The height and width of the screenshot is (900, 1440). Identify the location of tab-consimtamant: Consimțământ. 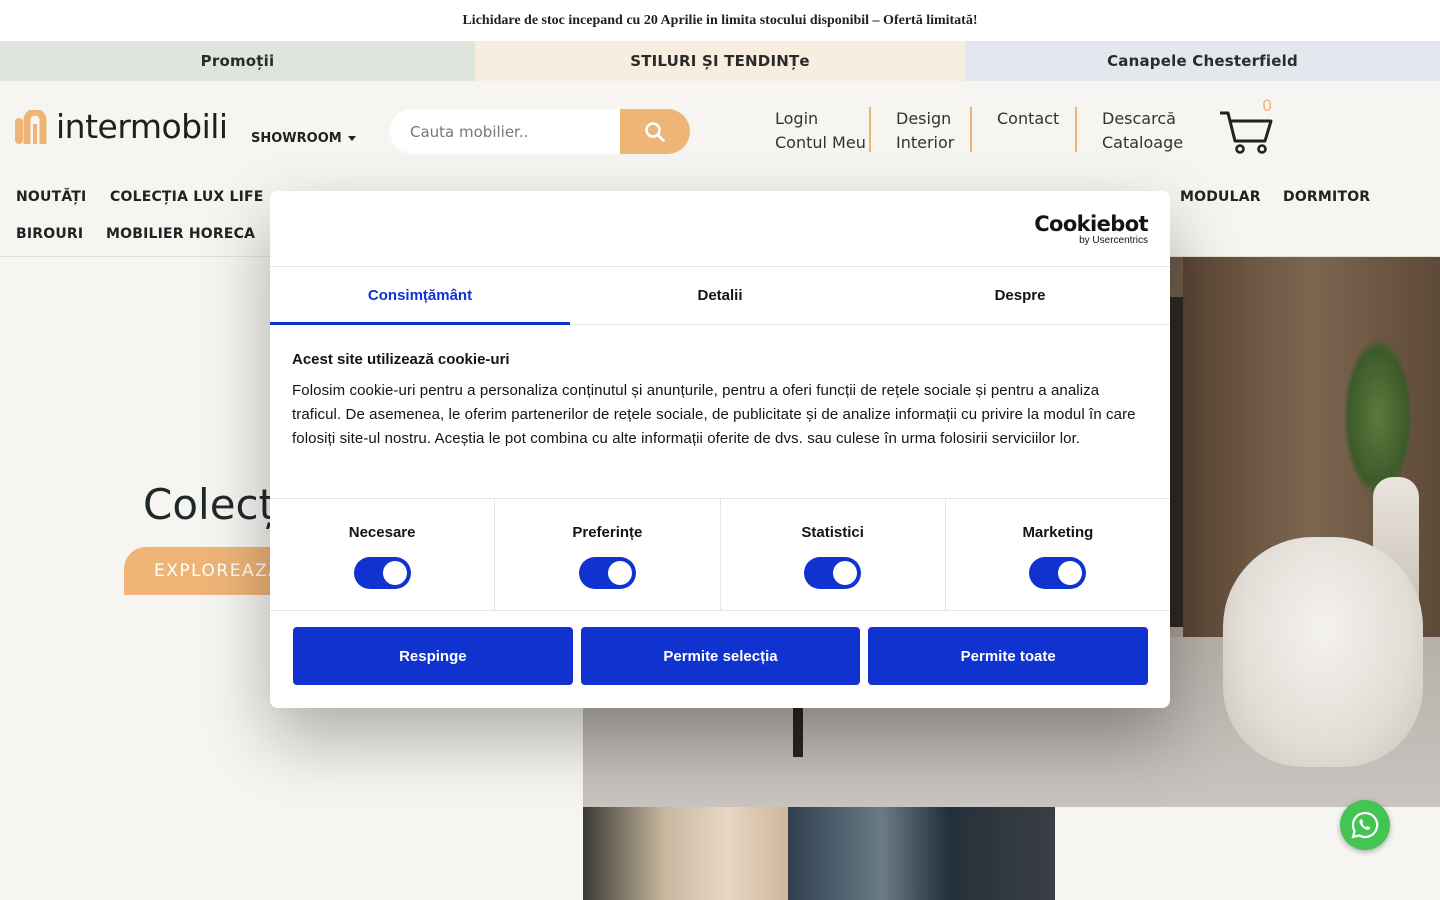
(420, 296).